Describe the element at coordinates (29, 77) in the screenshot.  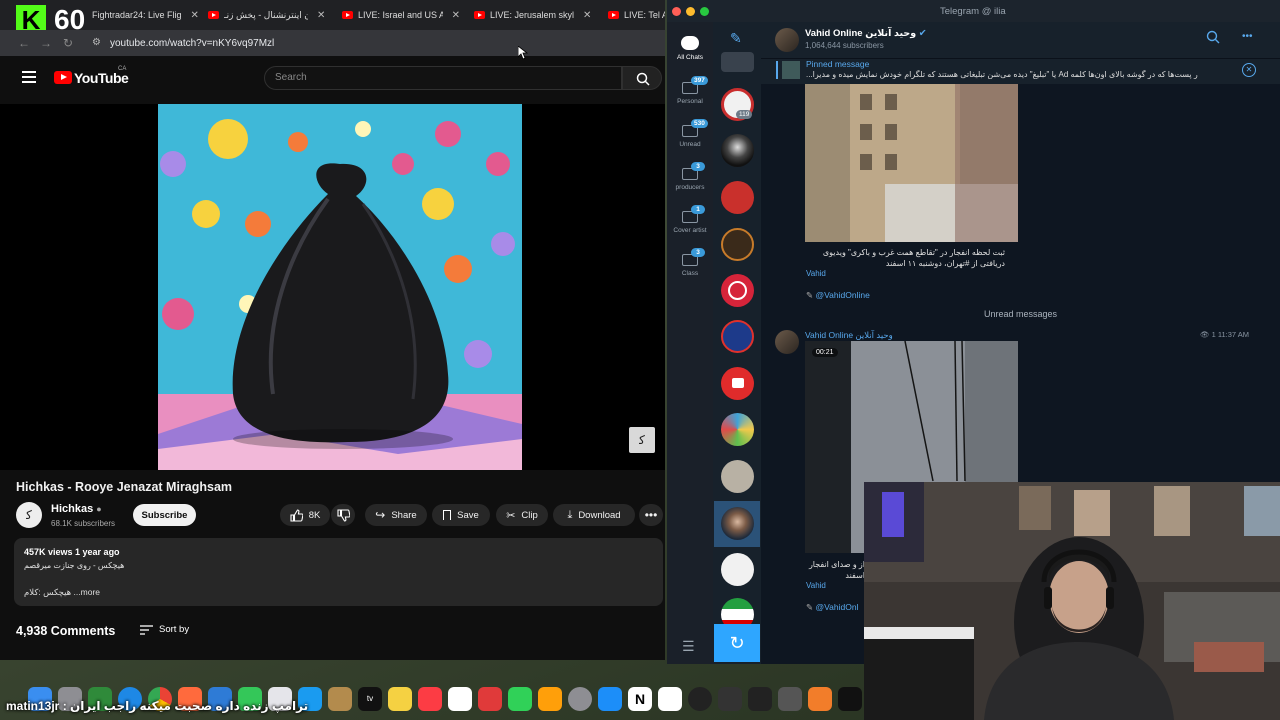
I see `menu-icon` at that location.